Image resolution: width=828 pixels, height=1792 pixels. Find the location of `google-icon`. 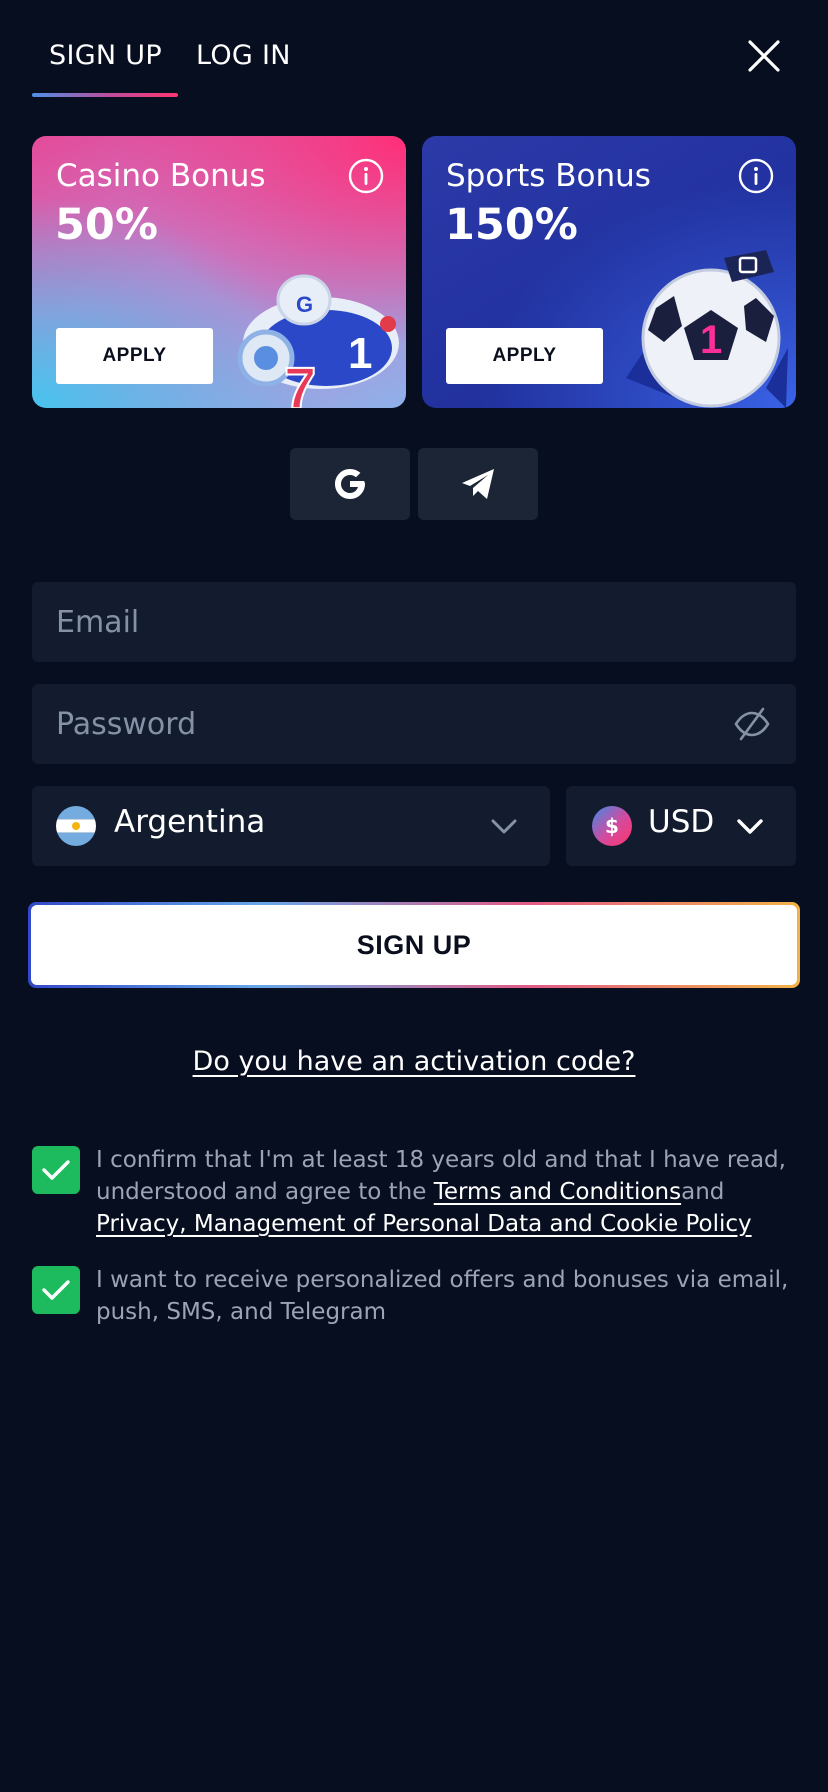

google-icon is located at coordinates (350, 484).